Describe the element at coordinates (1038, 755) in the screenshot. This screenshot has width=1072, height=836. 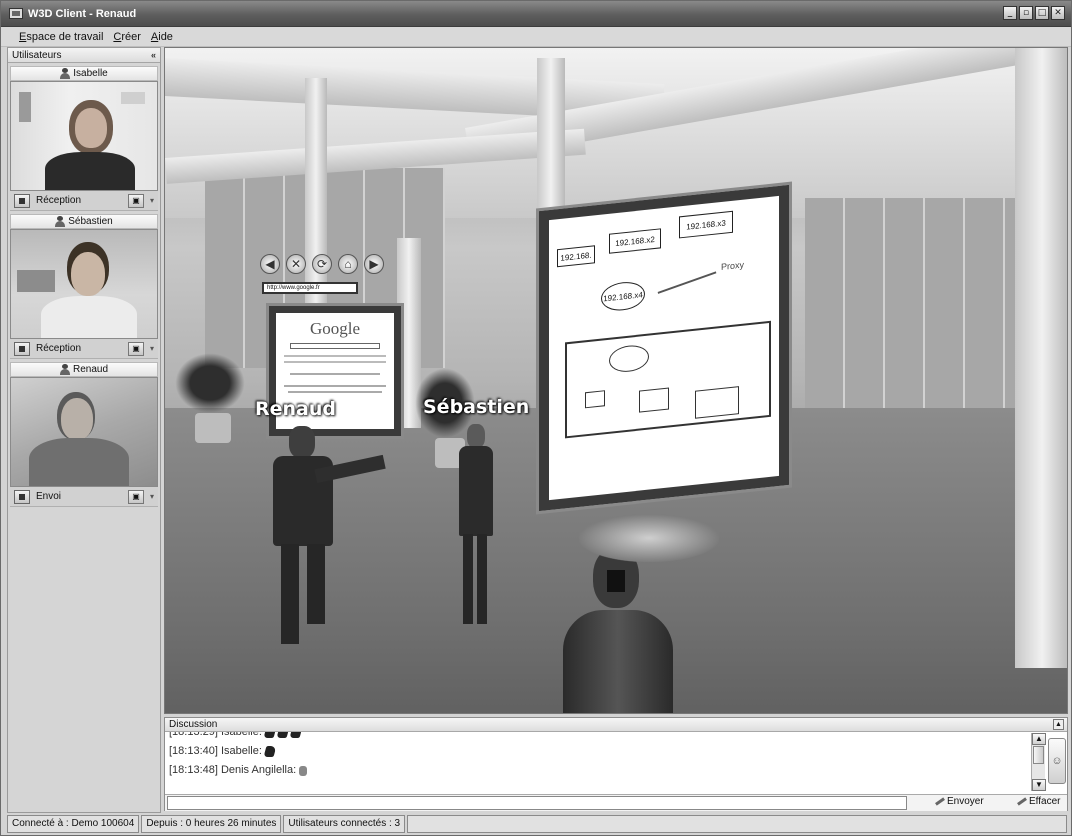
I see `scroll-thumb` at that location.